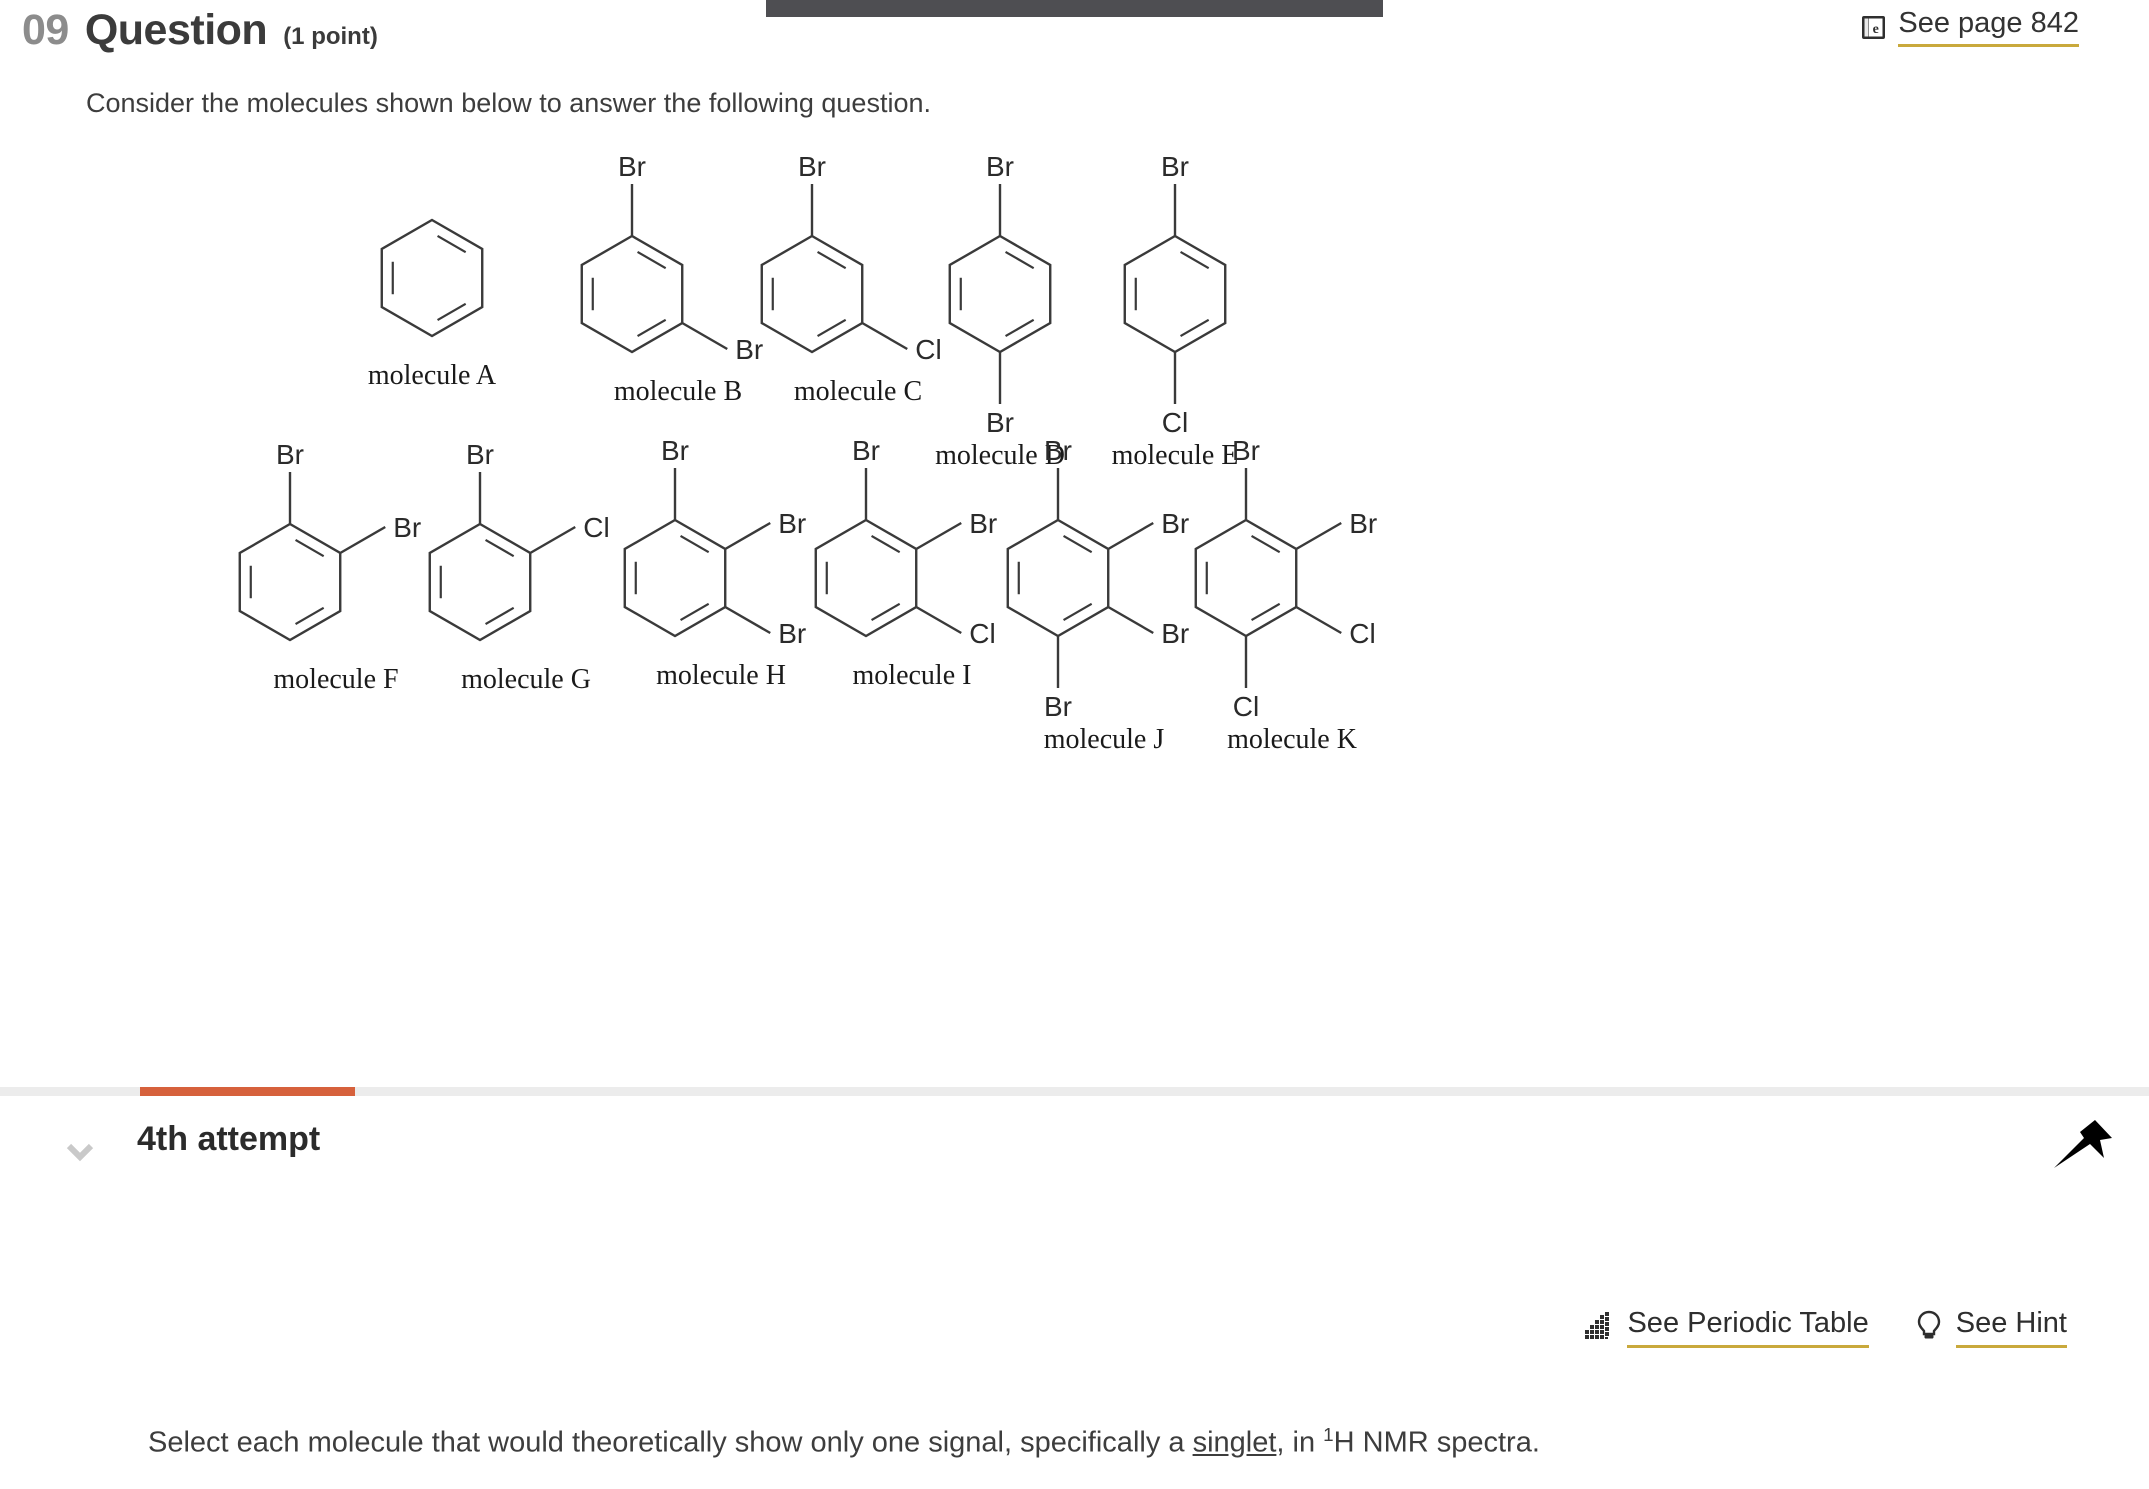 Image resolution: width=2149 pixels, height=1489 pixels. I want to click on molecule-label: molecule J, so click(1104, 739).